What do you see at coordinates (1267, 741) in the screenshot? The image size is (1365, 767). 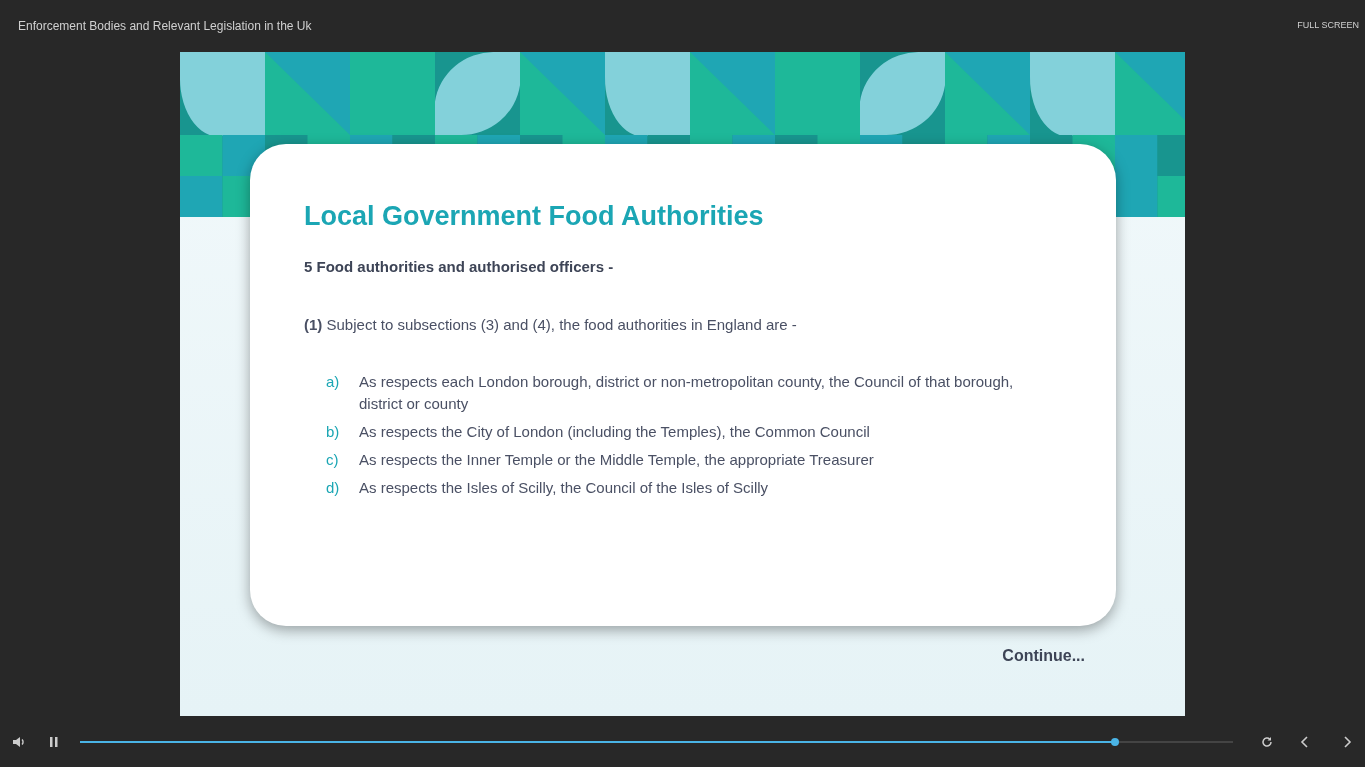 I see `replay-icon` at bounding box center [1267, 741].